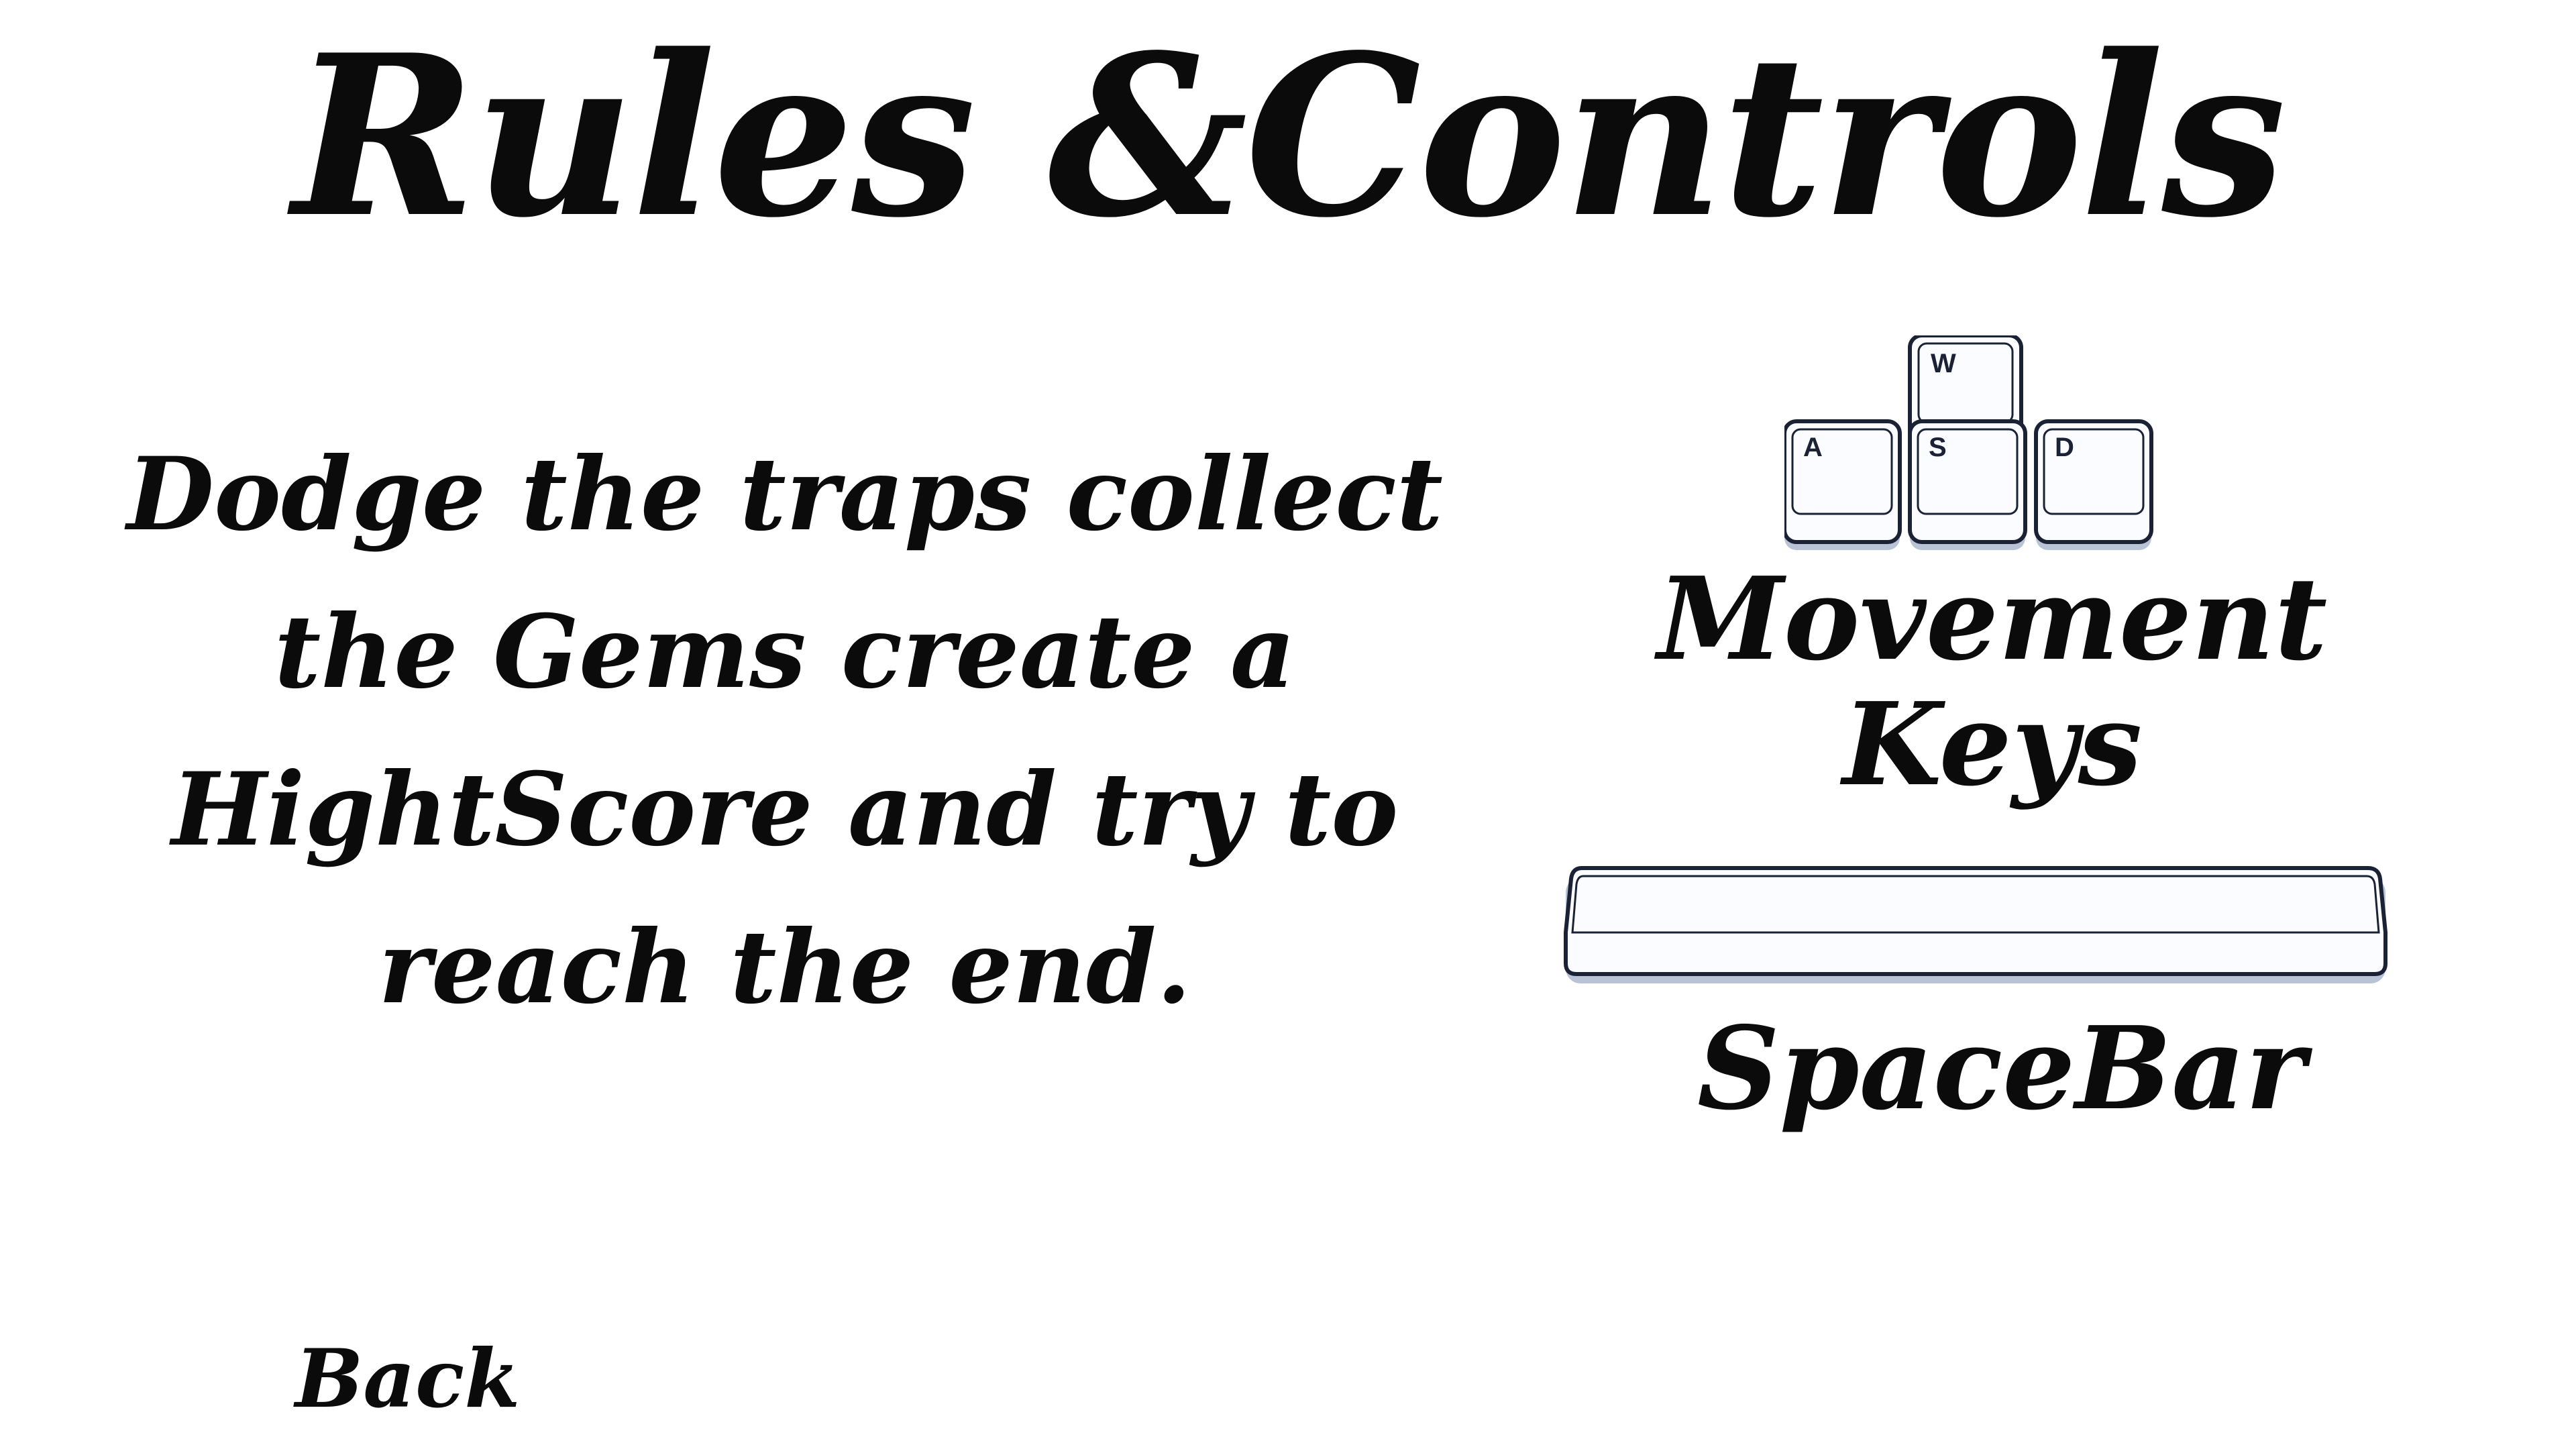 This screenshot has width=2576, height=1449. What do you see at coordinates (2001, 1069) in the screenshot?
I see `spacebar-label: SpaceBar` at bounding box center [2001, 1069].